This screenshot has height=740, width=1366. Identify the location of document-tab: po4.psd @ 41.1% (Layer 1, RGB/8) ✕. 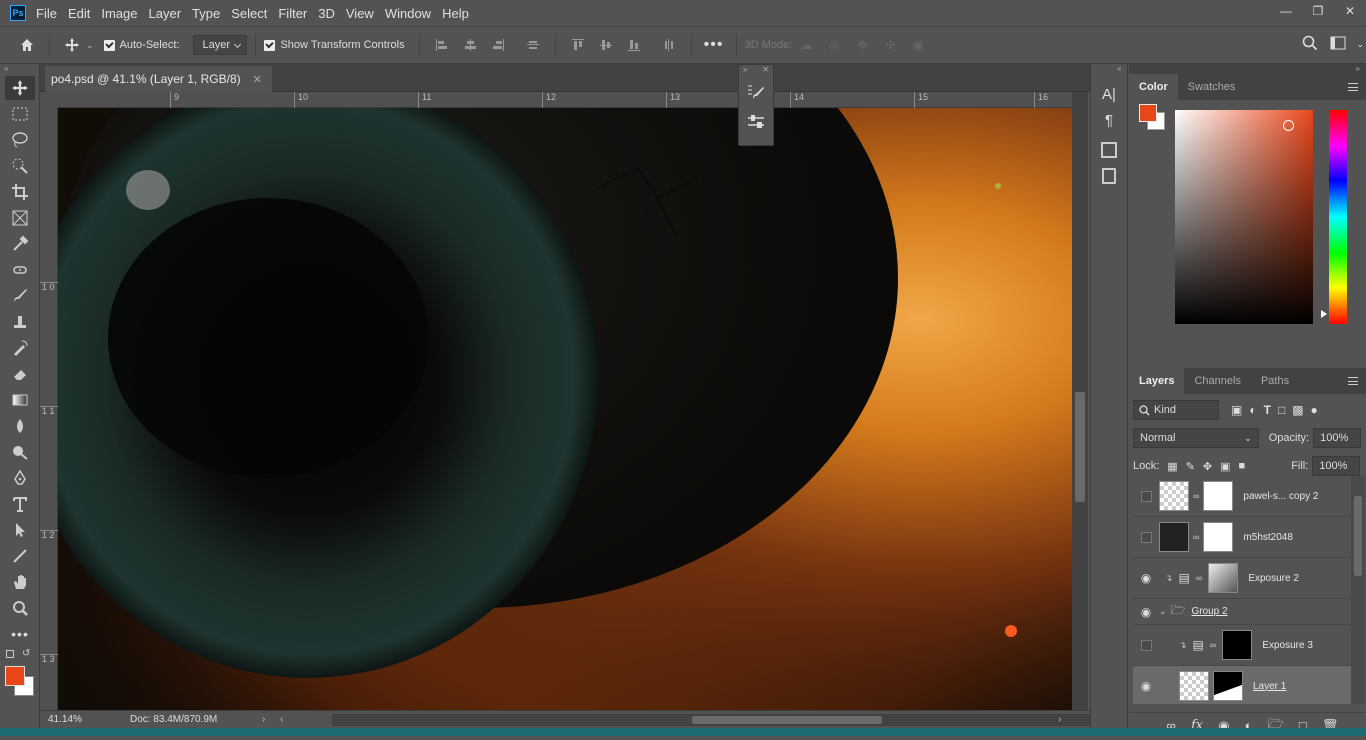
(158, 79).